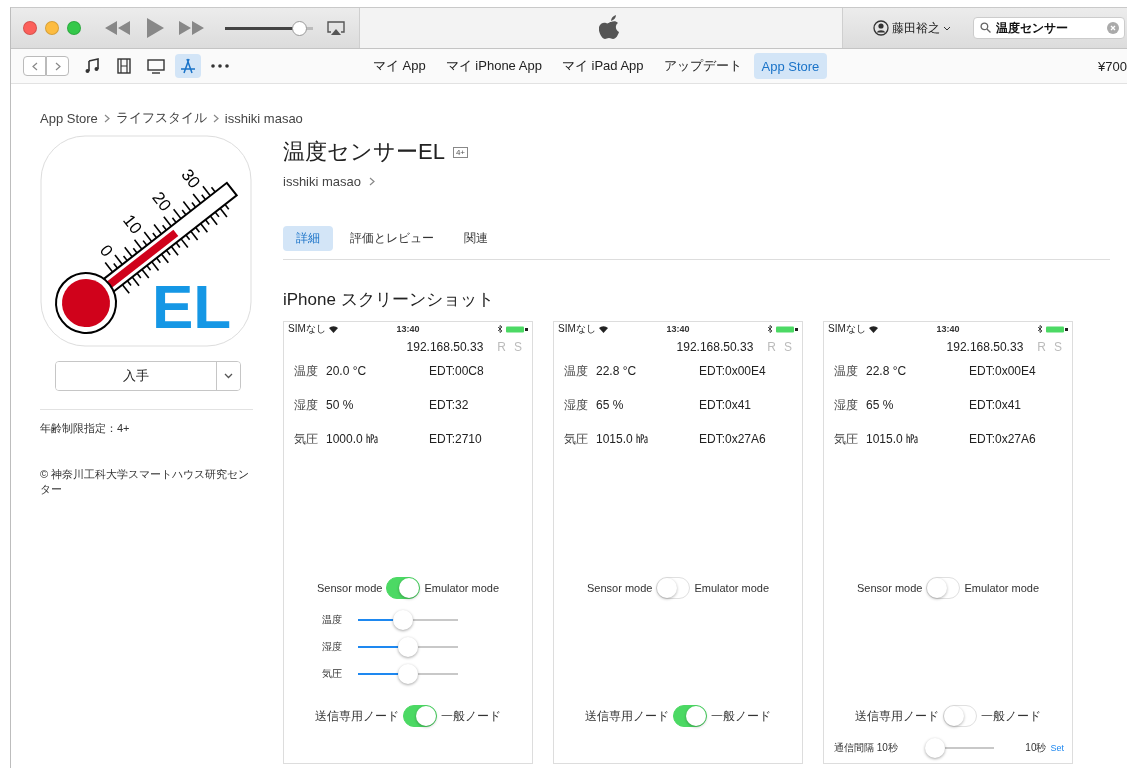 Image resolution: width=1127 pixels, height=768 pixels. I want to click on zoom-button, so click(74, 28).